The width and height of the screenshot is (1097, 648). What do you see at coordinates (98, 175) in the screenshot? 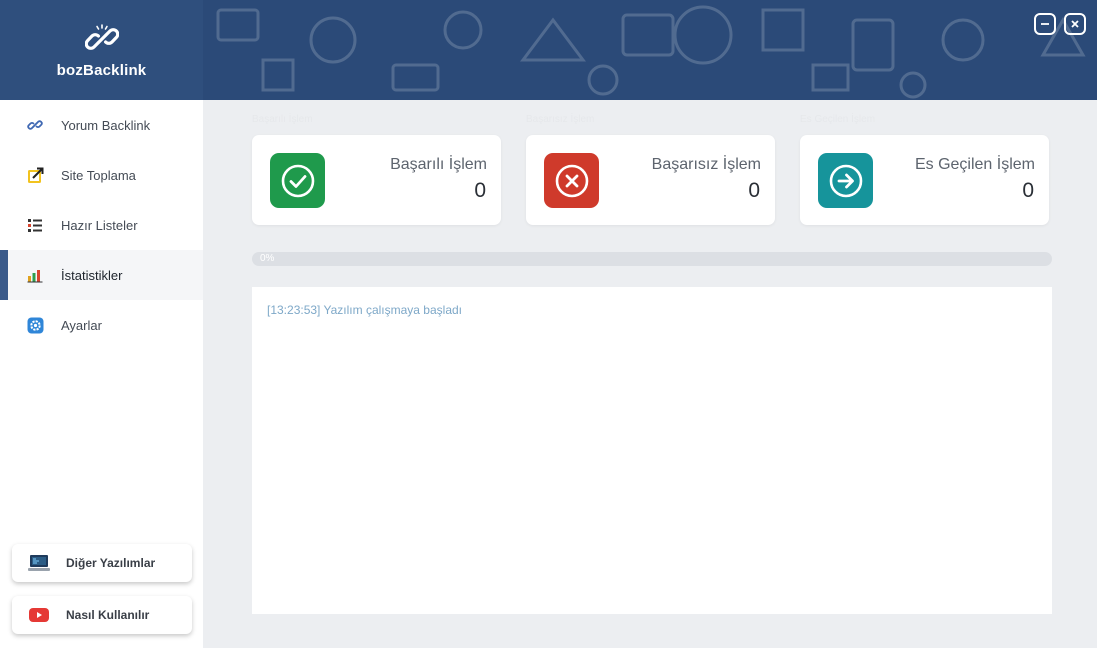
I see `sidebar-item-label: Site Toplama` at bounding box center [98, 175].